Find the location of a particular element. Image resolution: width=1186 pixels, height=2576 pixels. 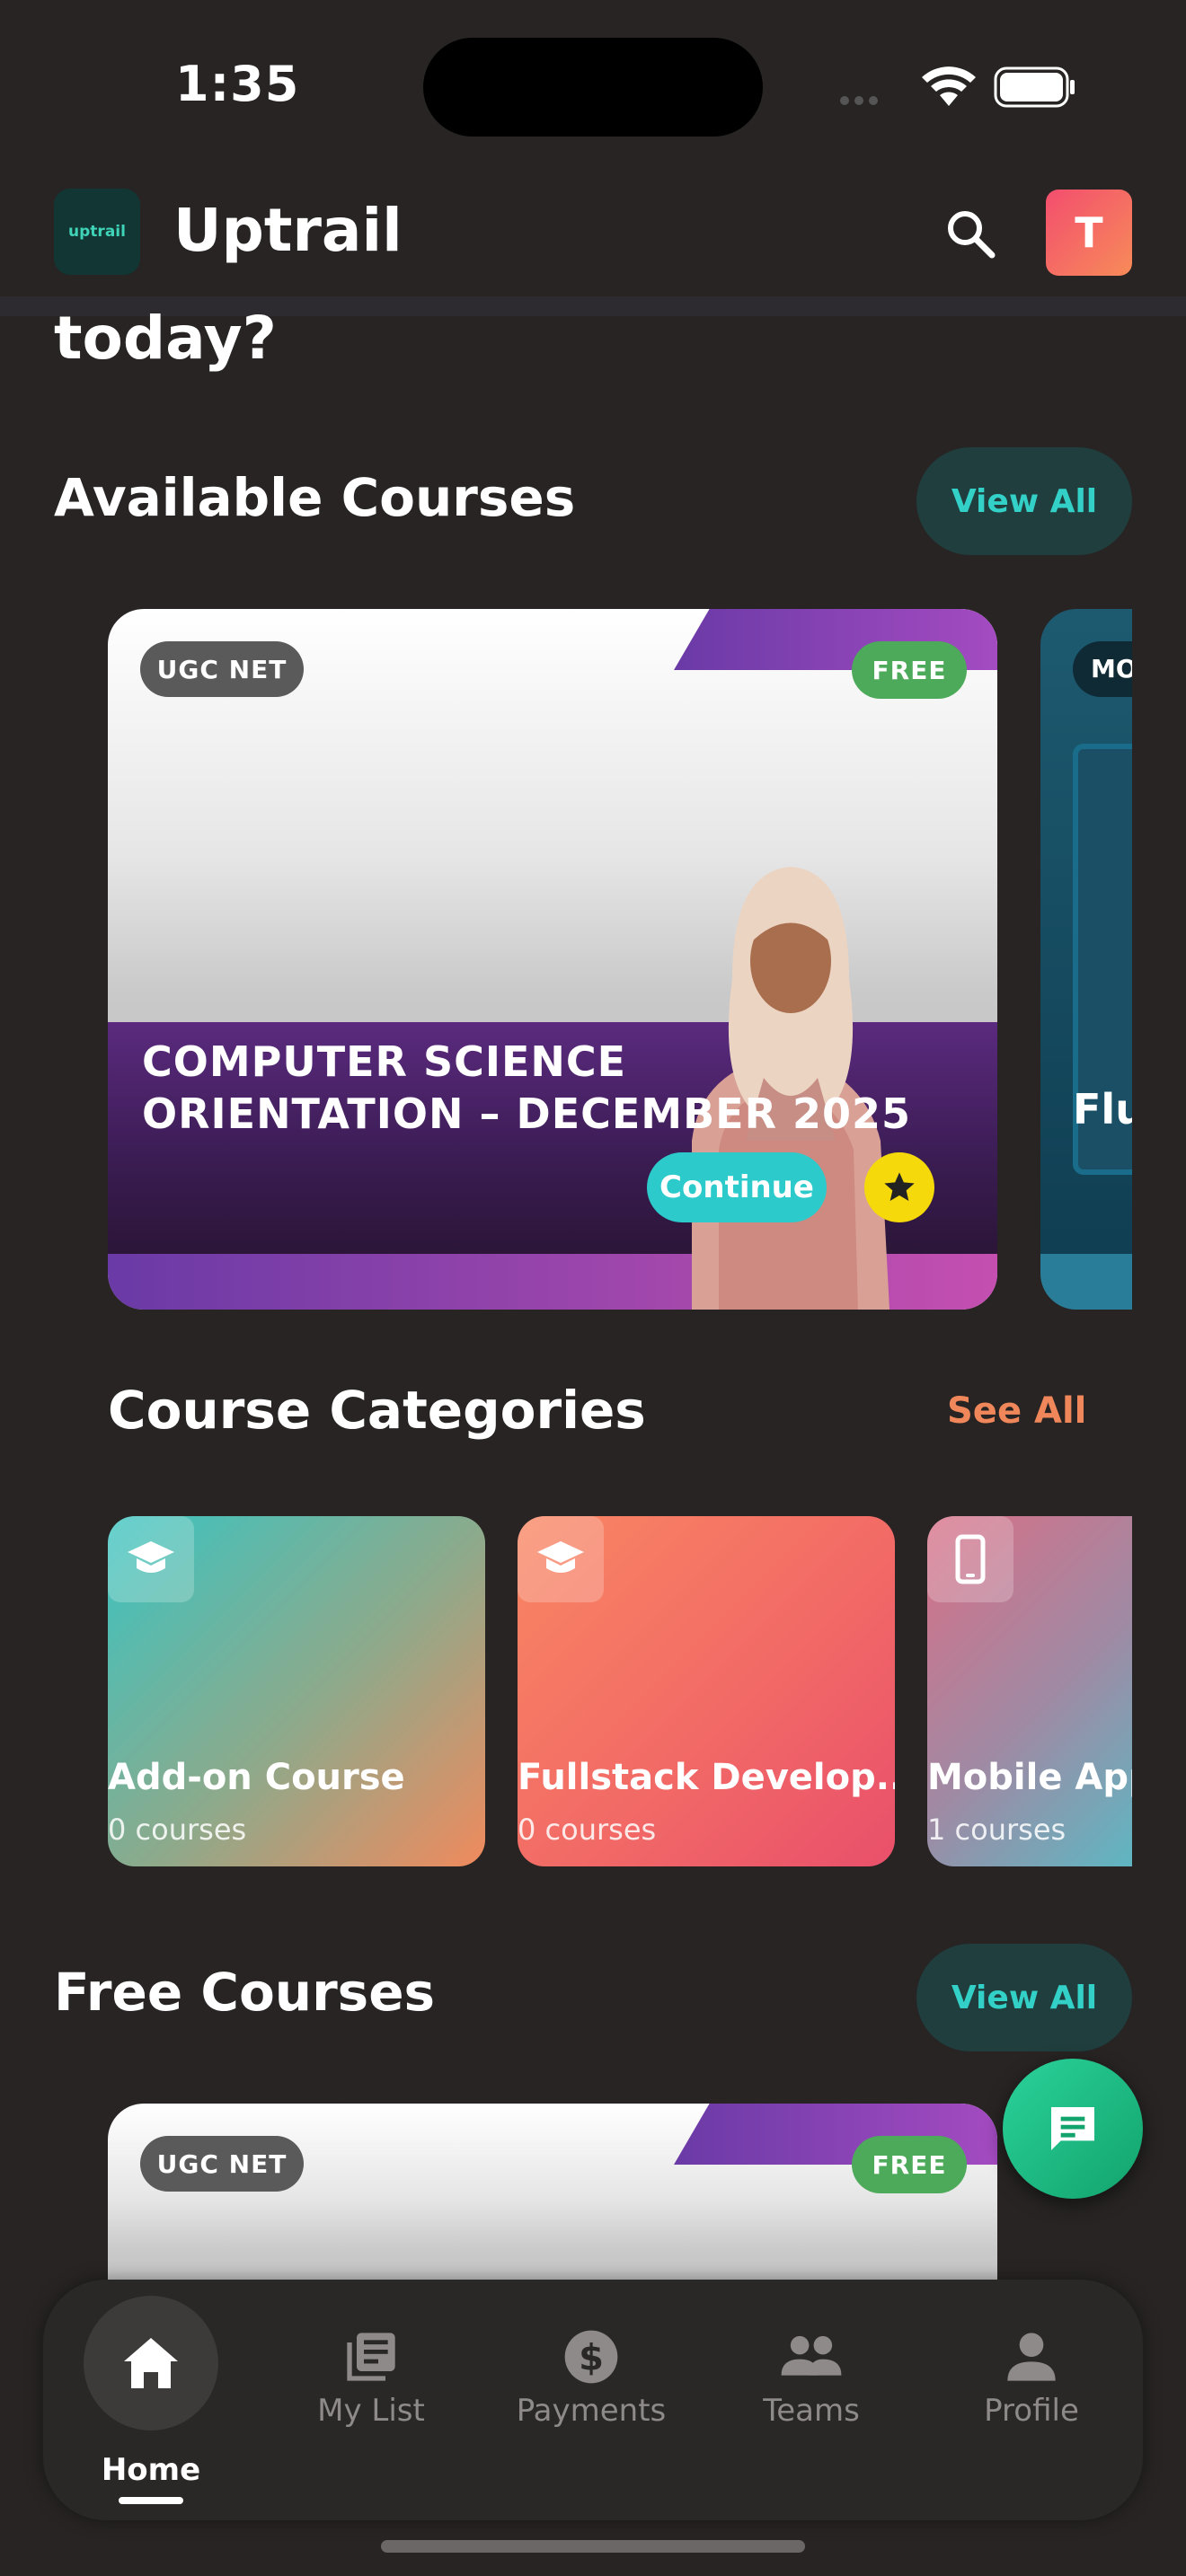

category-count: 1 courses is located at coordinates (997, 1830).